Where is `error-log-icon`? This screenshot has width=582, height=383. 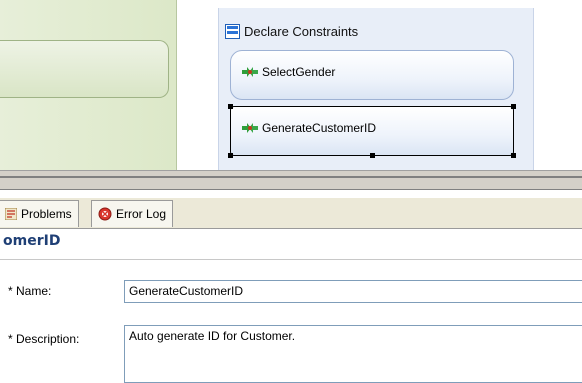 error-log-icon is located at coordinates (105, 214).